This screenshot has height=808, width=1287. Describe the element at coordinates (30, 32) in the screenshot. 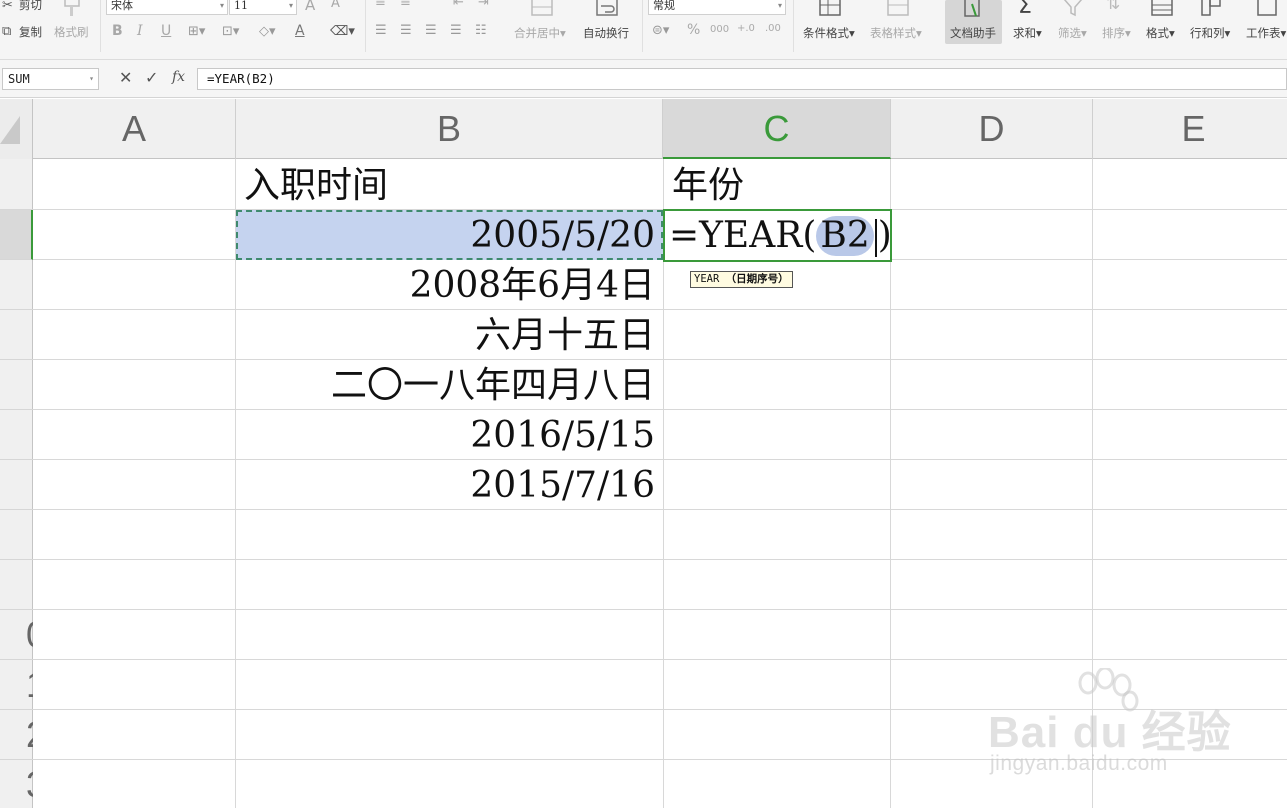

I see `copy-button: 复制` at that location.